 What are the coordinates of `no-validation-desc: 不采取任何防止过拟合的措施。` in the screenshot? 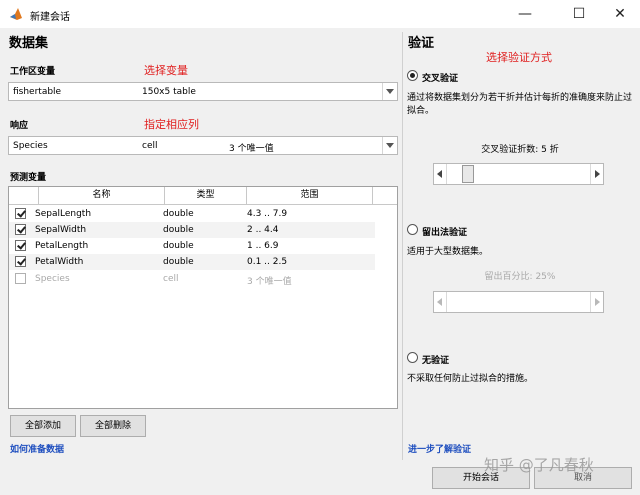 It's located at (470, 379).